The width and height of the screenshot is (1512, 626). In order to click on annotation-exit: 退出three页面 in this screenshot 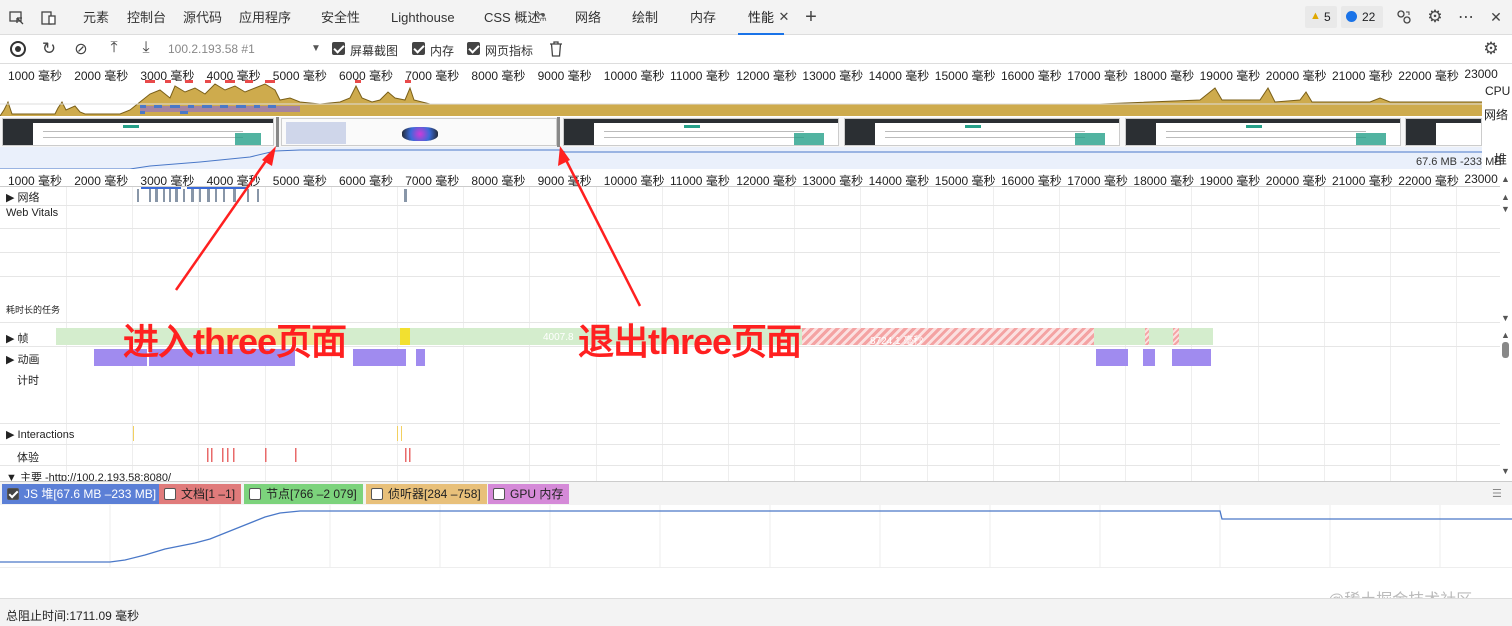, I will do `click(690, 341)`.